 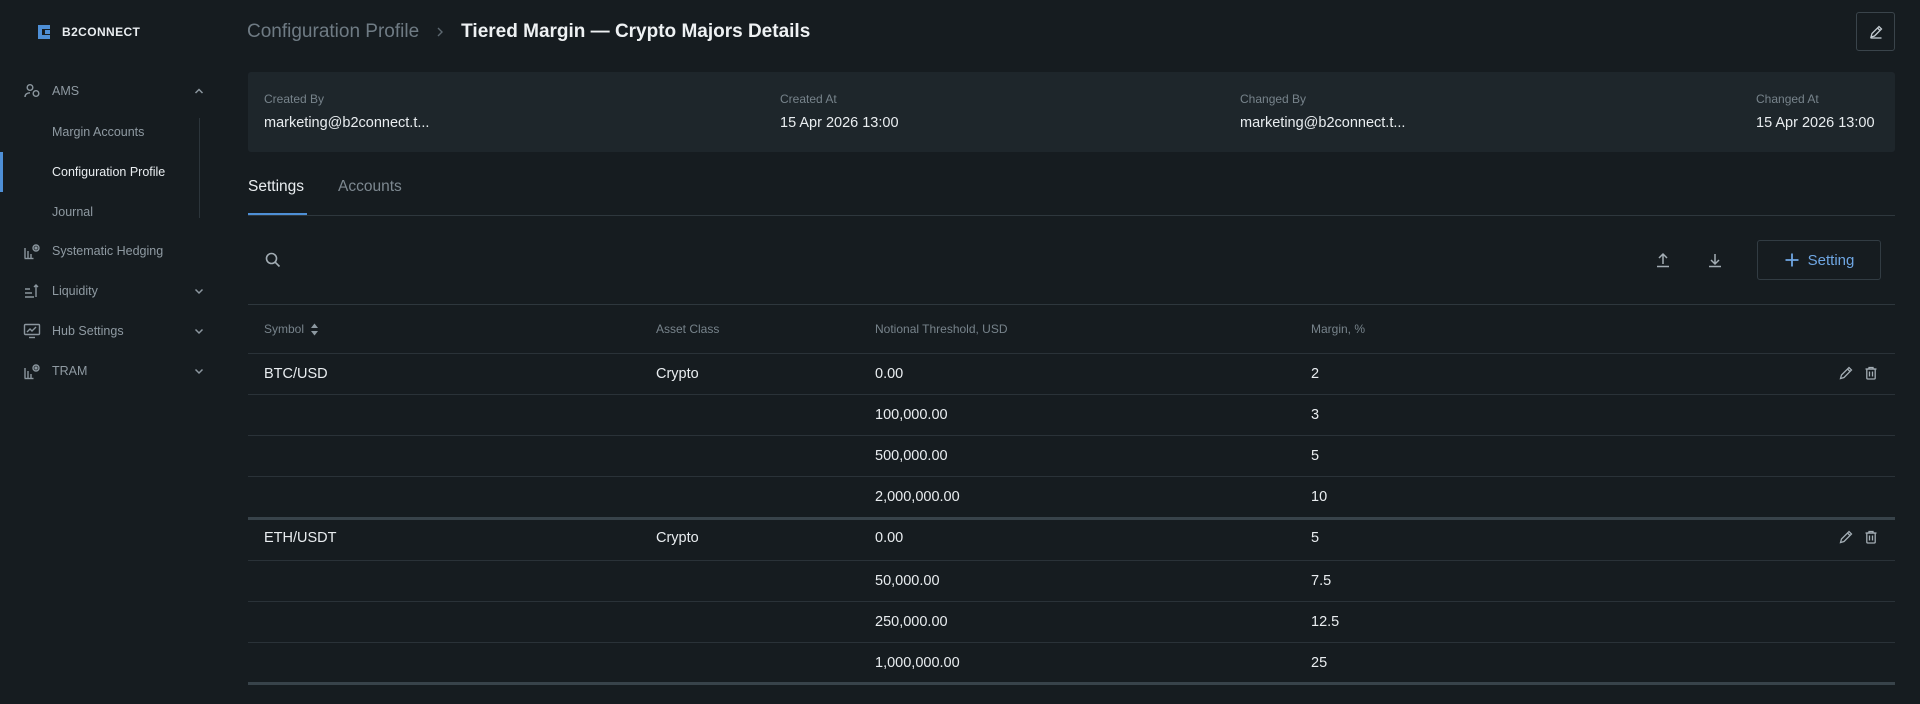 What do you see at coordinates (109, 172) in the screenshot?
I see `sidebar-item-label: Configuration Profile` at bounding box center [109, 172].